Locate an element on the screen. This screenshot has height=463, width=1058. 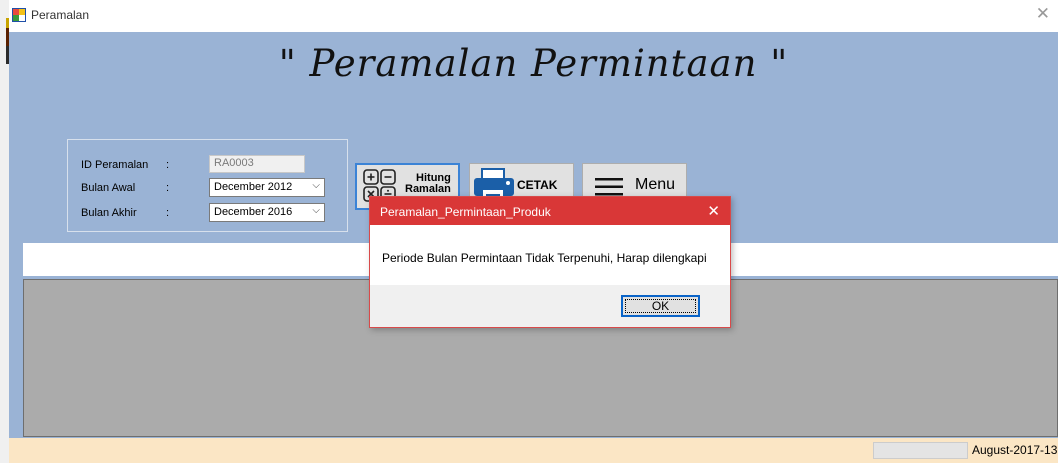
status-bar: August-2017-13 is located at coordinates (533, 450).